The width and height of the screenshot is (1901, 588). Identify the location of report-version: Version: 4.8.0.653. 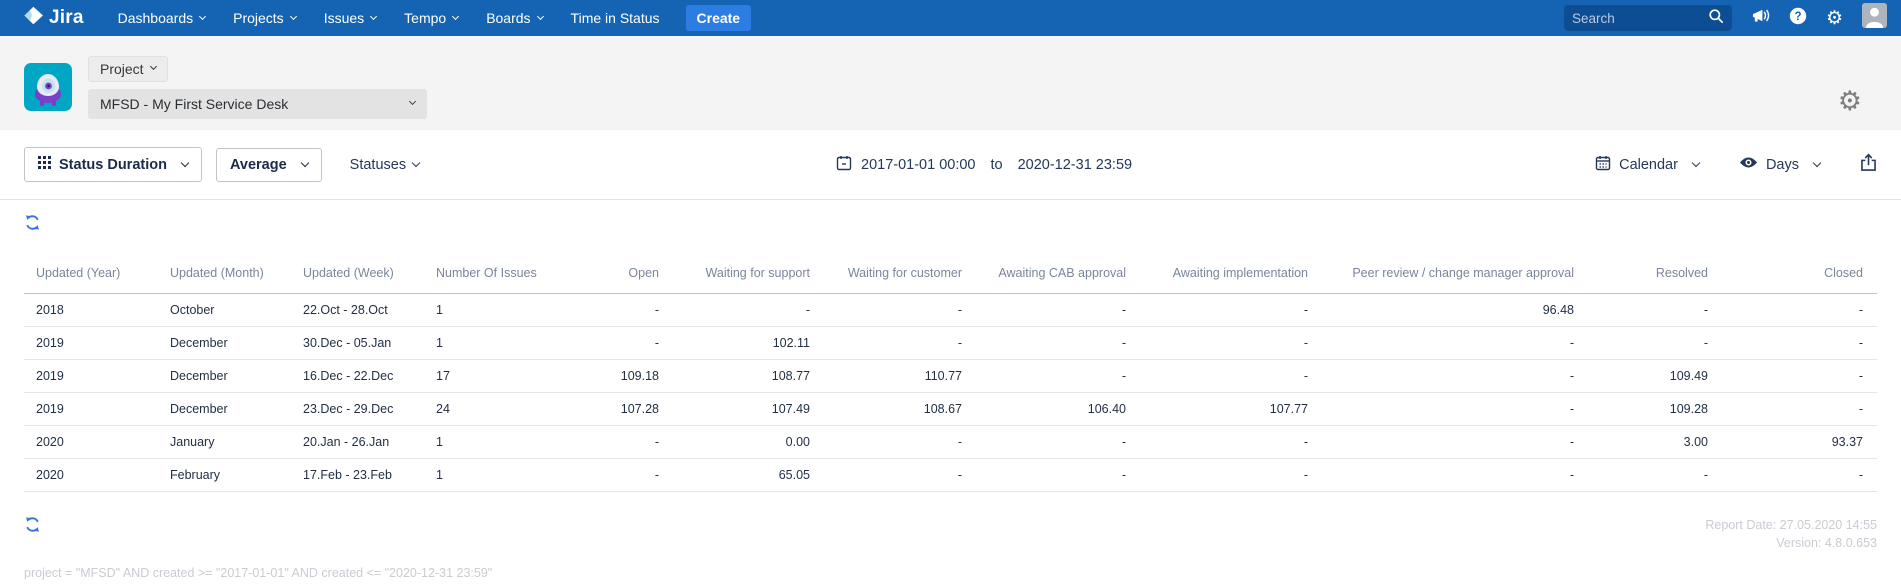
(1826, 543).